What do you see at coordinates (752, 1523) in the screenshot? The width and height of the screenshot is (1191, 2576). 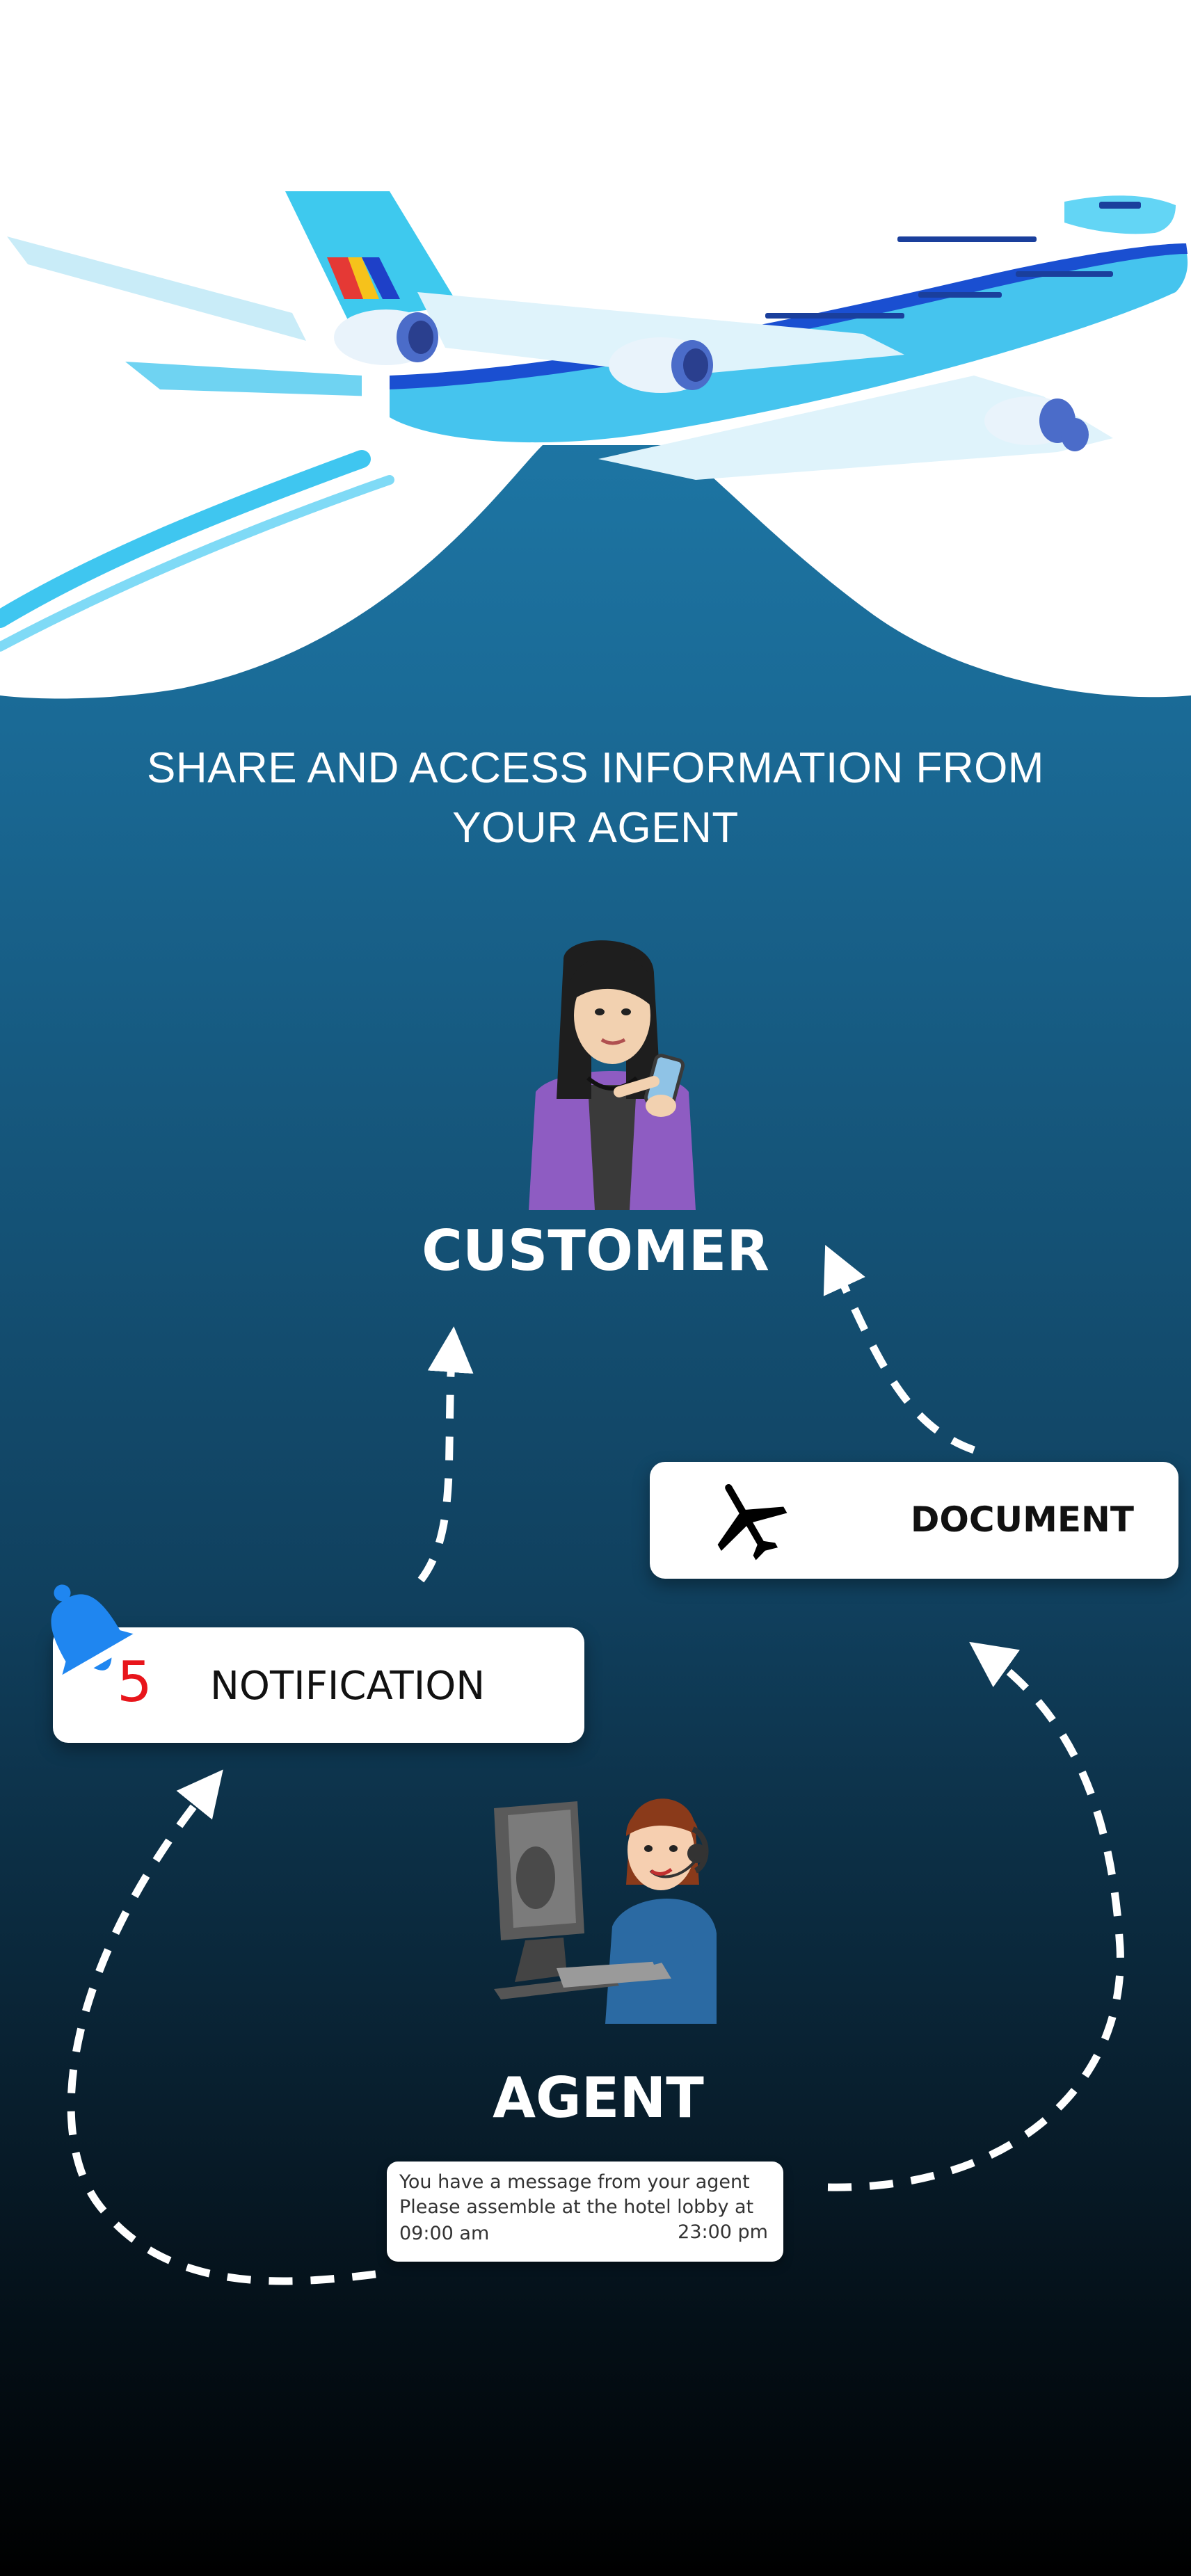 I see `airplane-icon` at bounding box center [752, 1523].